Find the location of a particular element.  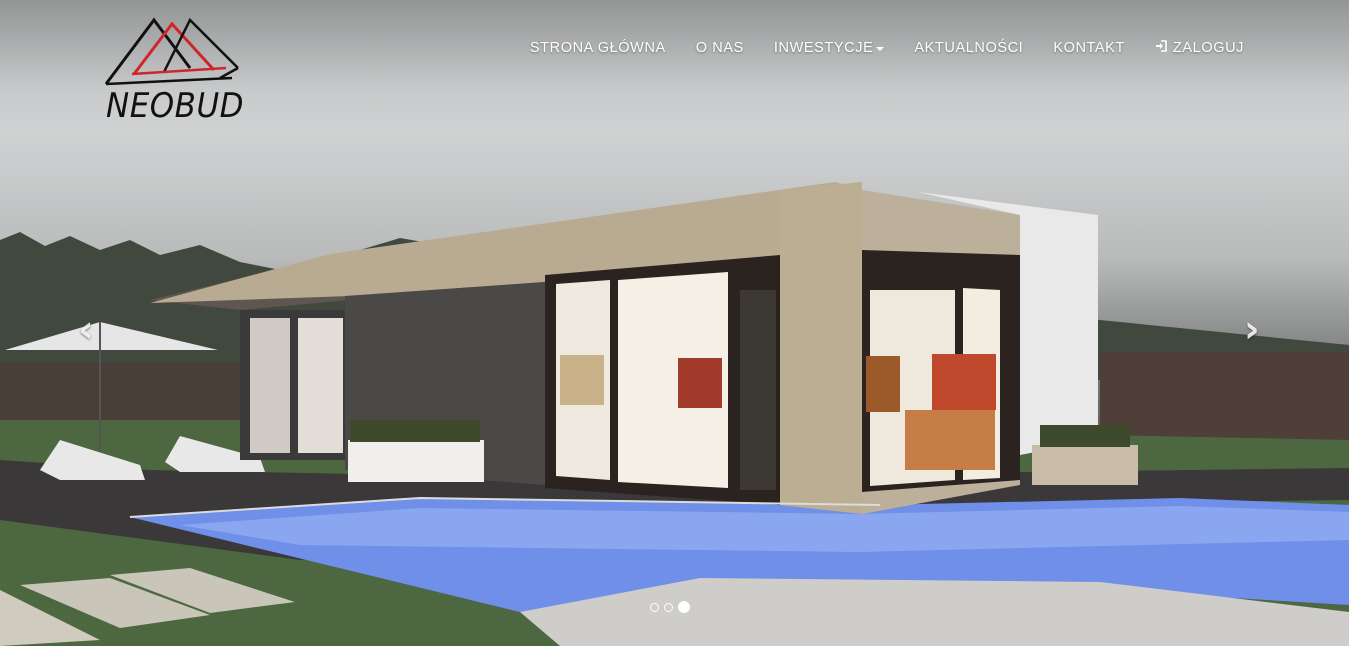

nav-item-login: ZALOGUJ is located at coordinates (1199, 48).